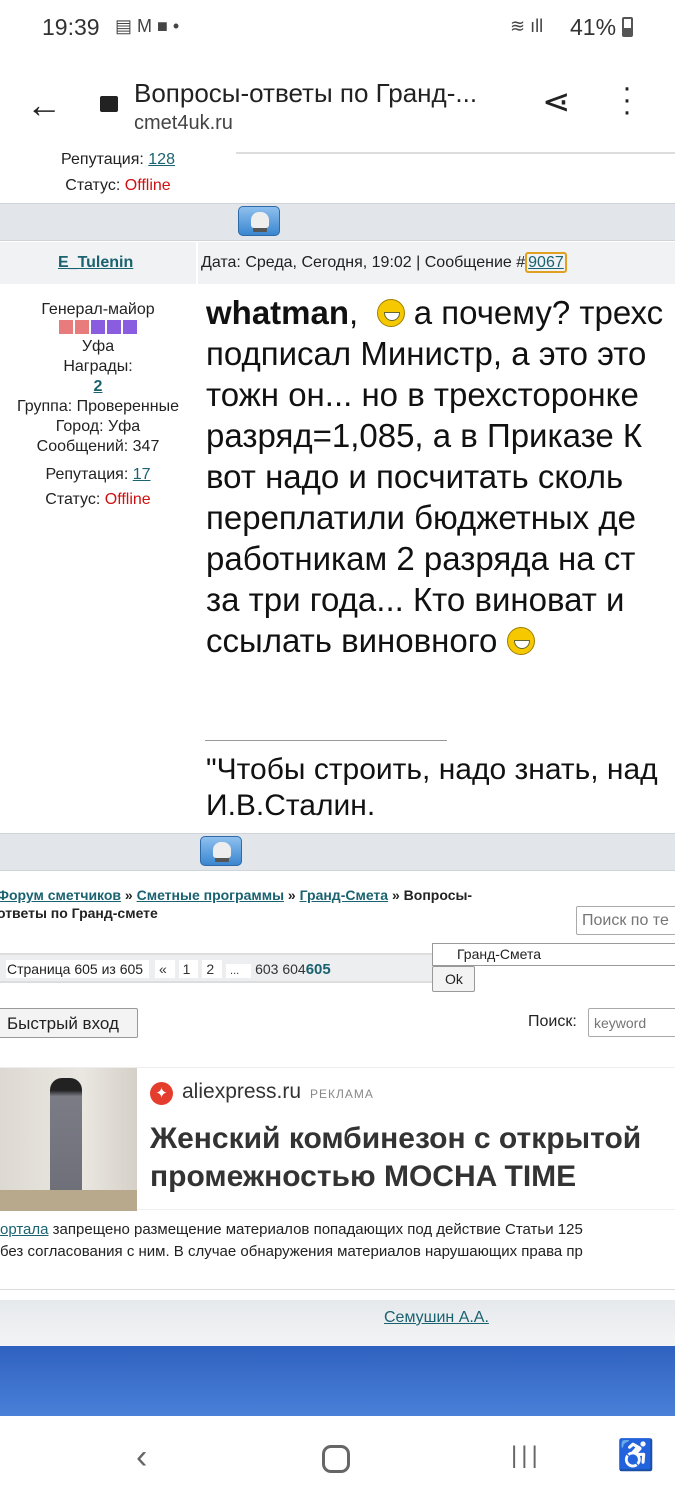  What do you see at coordinates (336, 1459) in the screenshot?
I see `nav-home-button` at bounding box center [336, 1459].